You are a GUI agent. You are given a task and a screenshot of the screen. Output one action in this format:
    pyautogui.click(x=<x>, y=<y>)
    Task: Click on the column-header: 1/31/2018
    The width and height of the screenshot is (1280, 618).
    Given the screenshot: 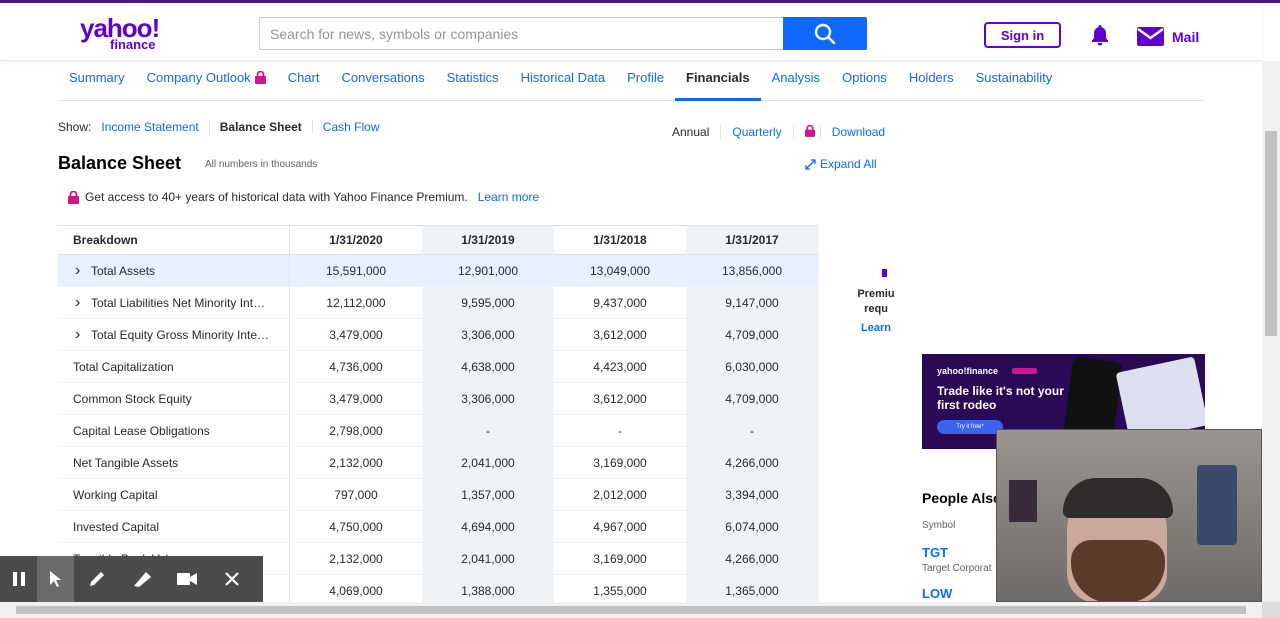 What is the action you would take?
    pyautogui.click(x=620, y=240)
    